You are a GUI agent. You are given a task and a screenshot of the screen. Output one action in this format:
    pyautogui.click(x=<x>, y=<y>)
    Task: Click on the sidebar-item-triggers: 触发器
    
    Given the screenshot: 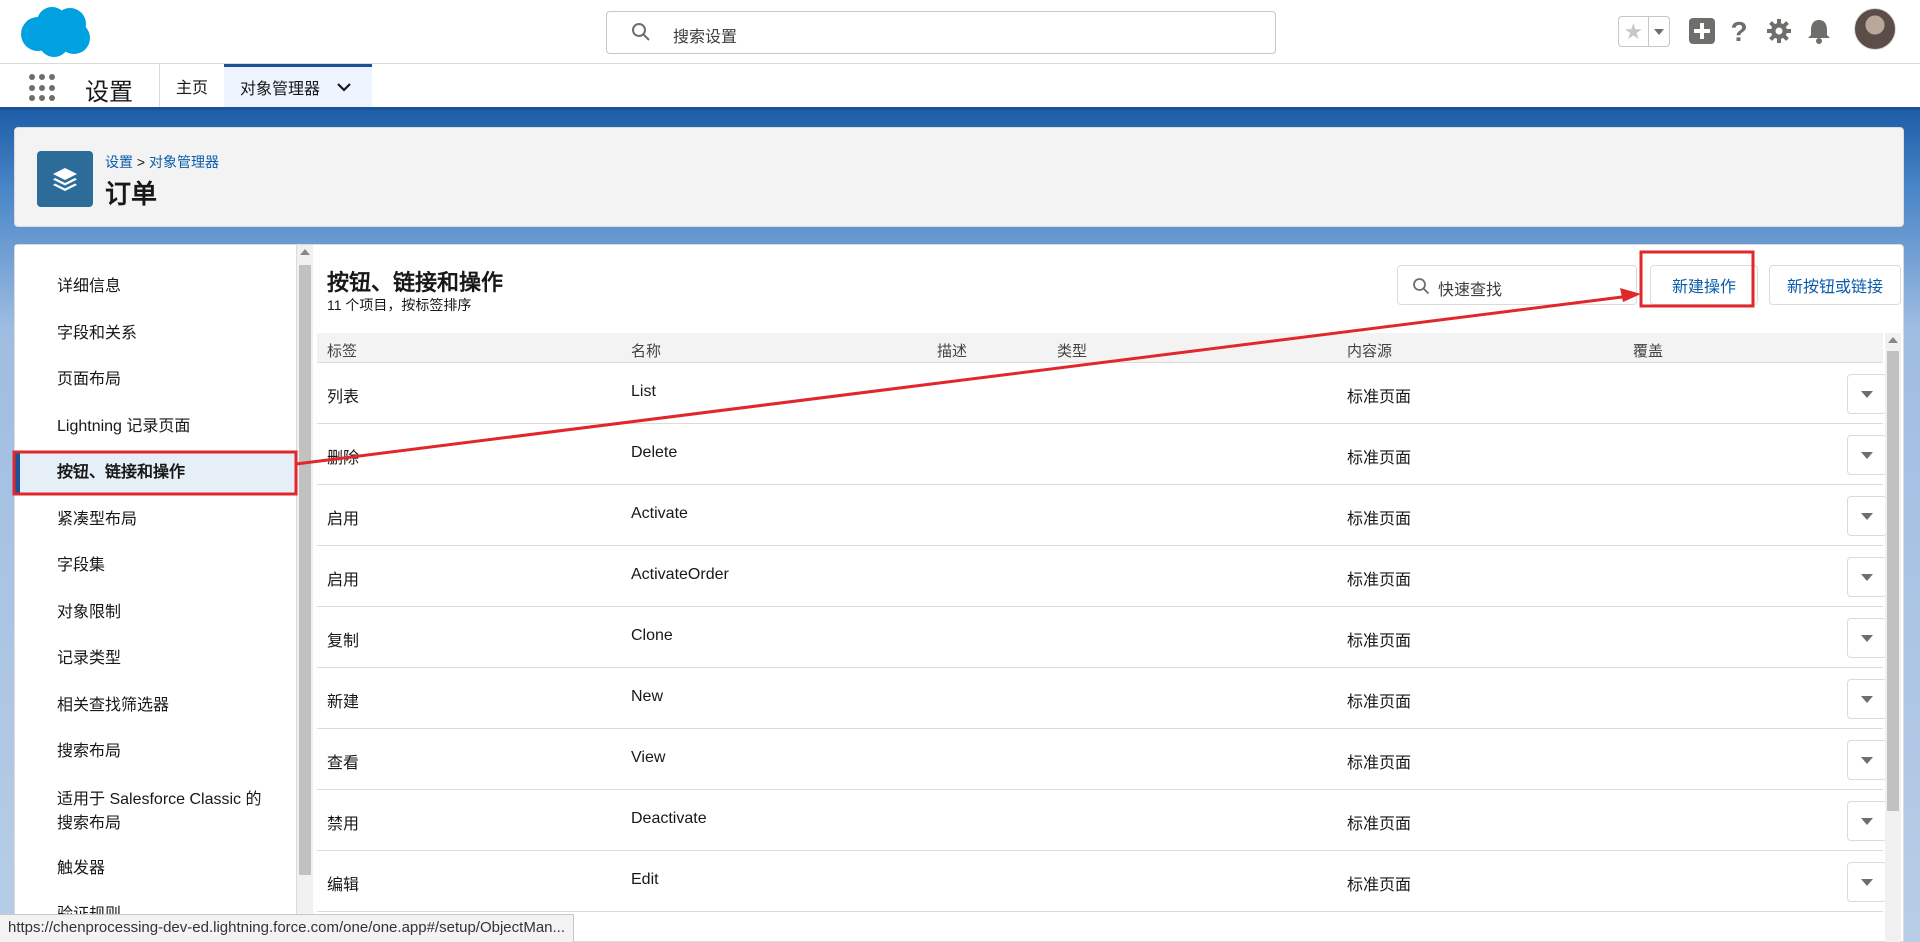 What is the action you would take?
    pyautogui.click(x=156, y=869)
    